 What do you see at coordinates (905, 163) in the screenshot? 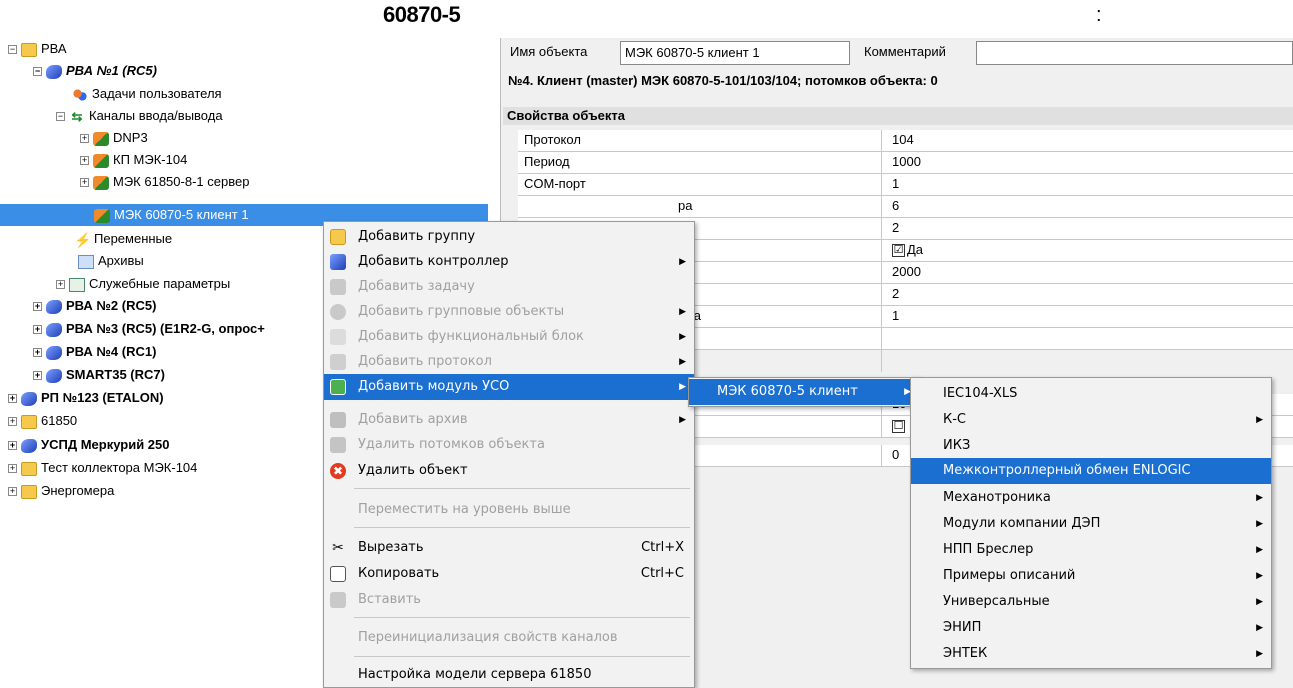
I see `property-row: Период 1000` at bounding box center [905, 163].